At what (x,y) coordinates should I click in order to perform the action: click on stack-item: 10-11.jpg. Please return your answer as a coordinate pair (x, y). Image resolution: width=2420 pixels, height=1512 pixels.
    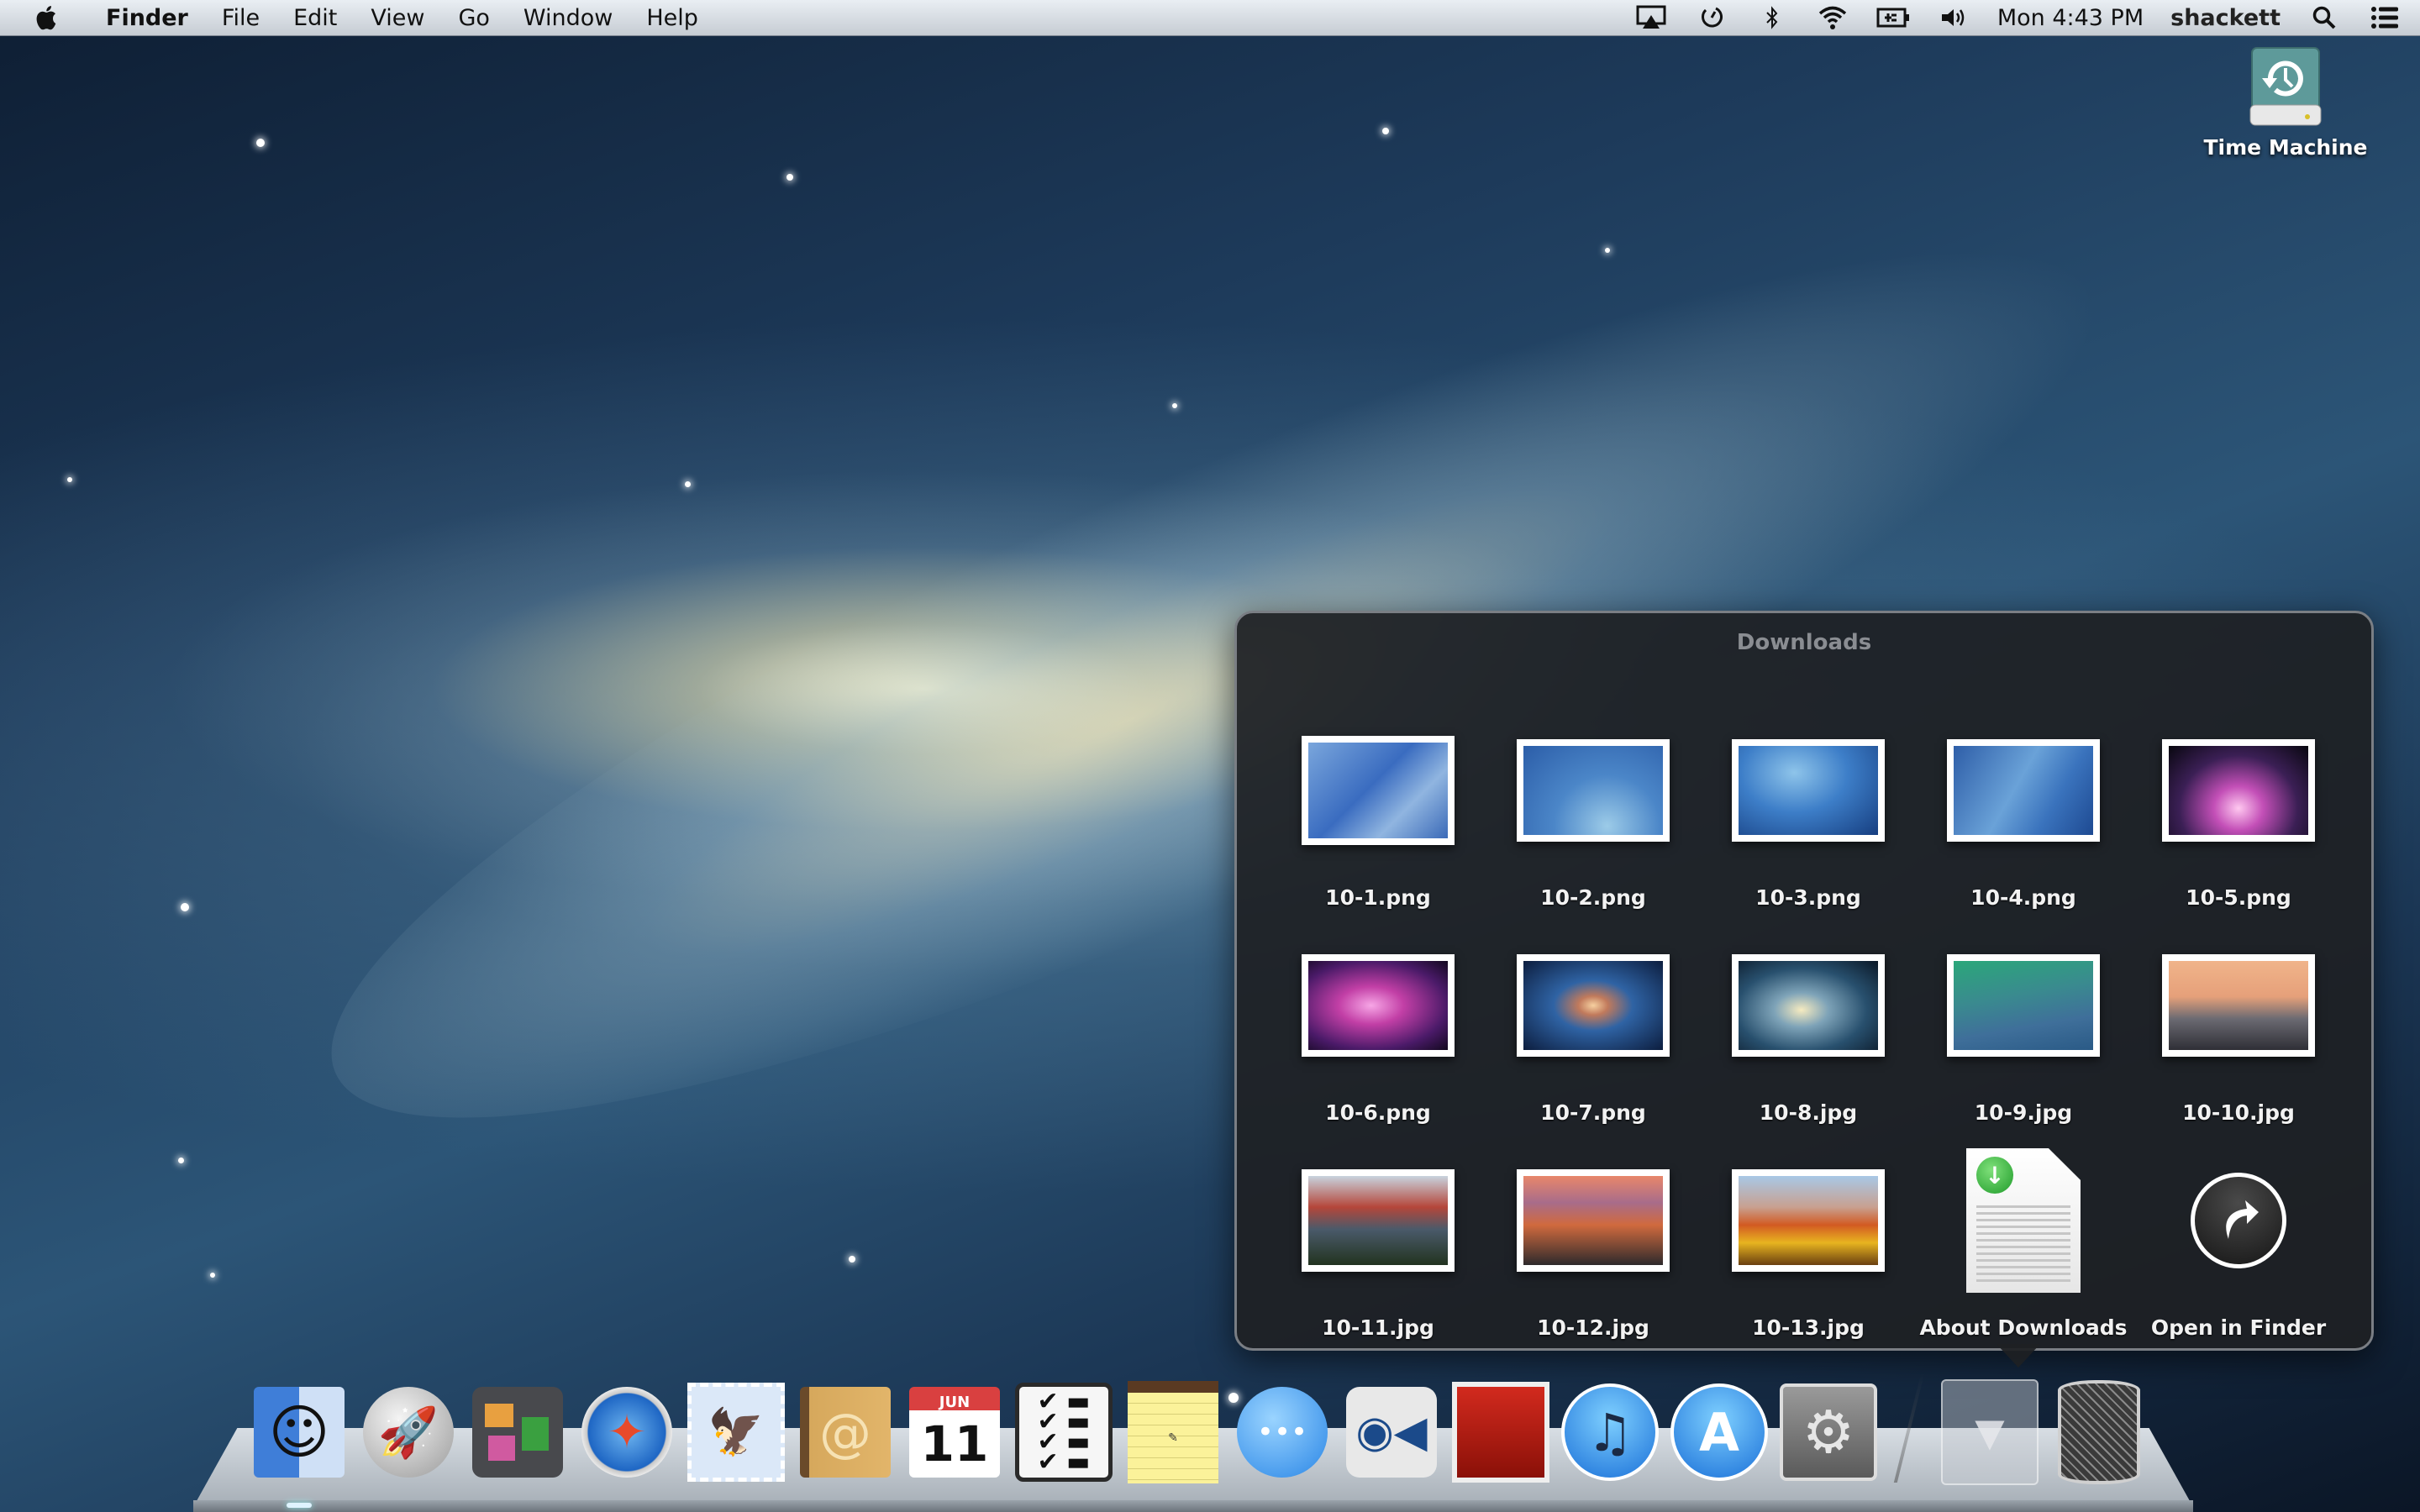
    Looking at the image, I should click on (1378, 1239).